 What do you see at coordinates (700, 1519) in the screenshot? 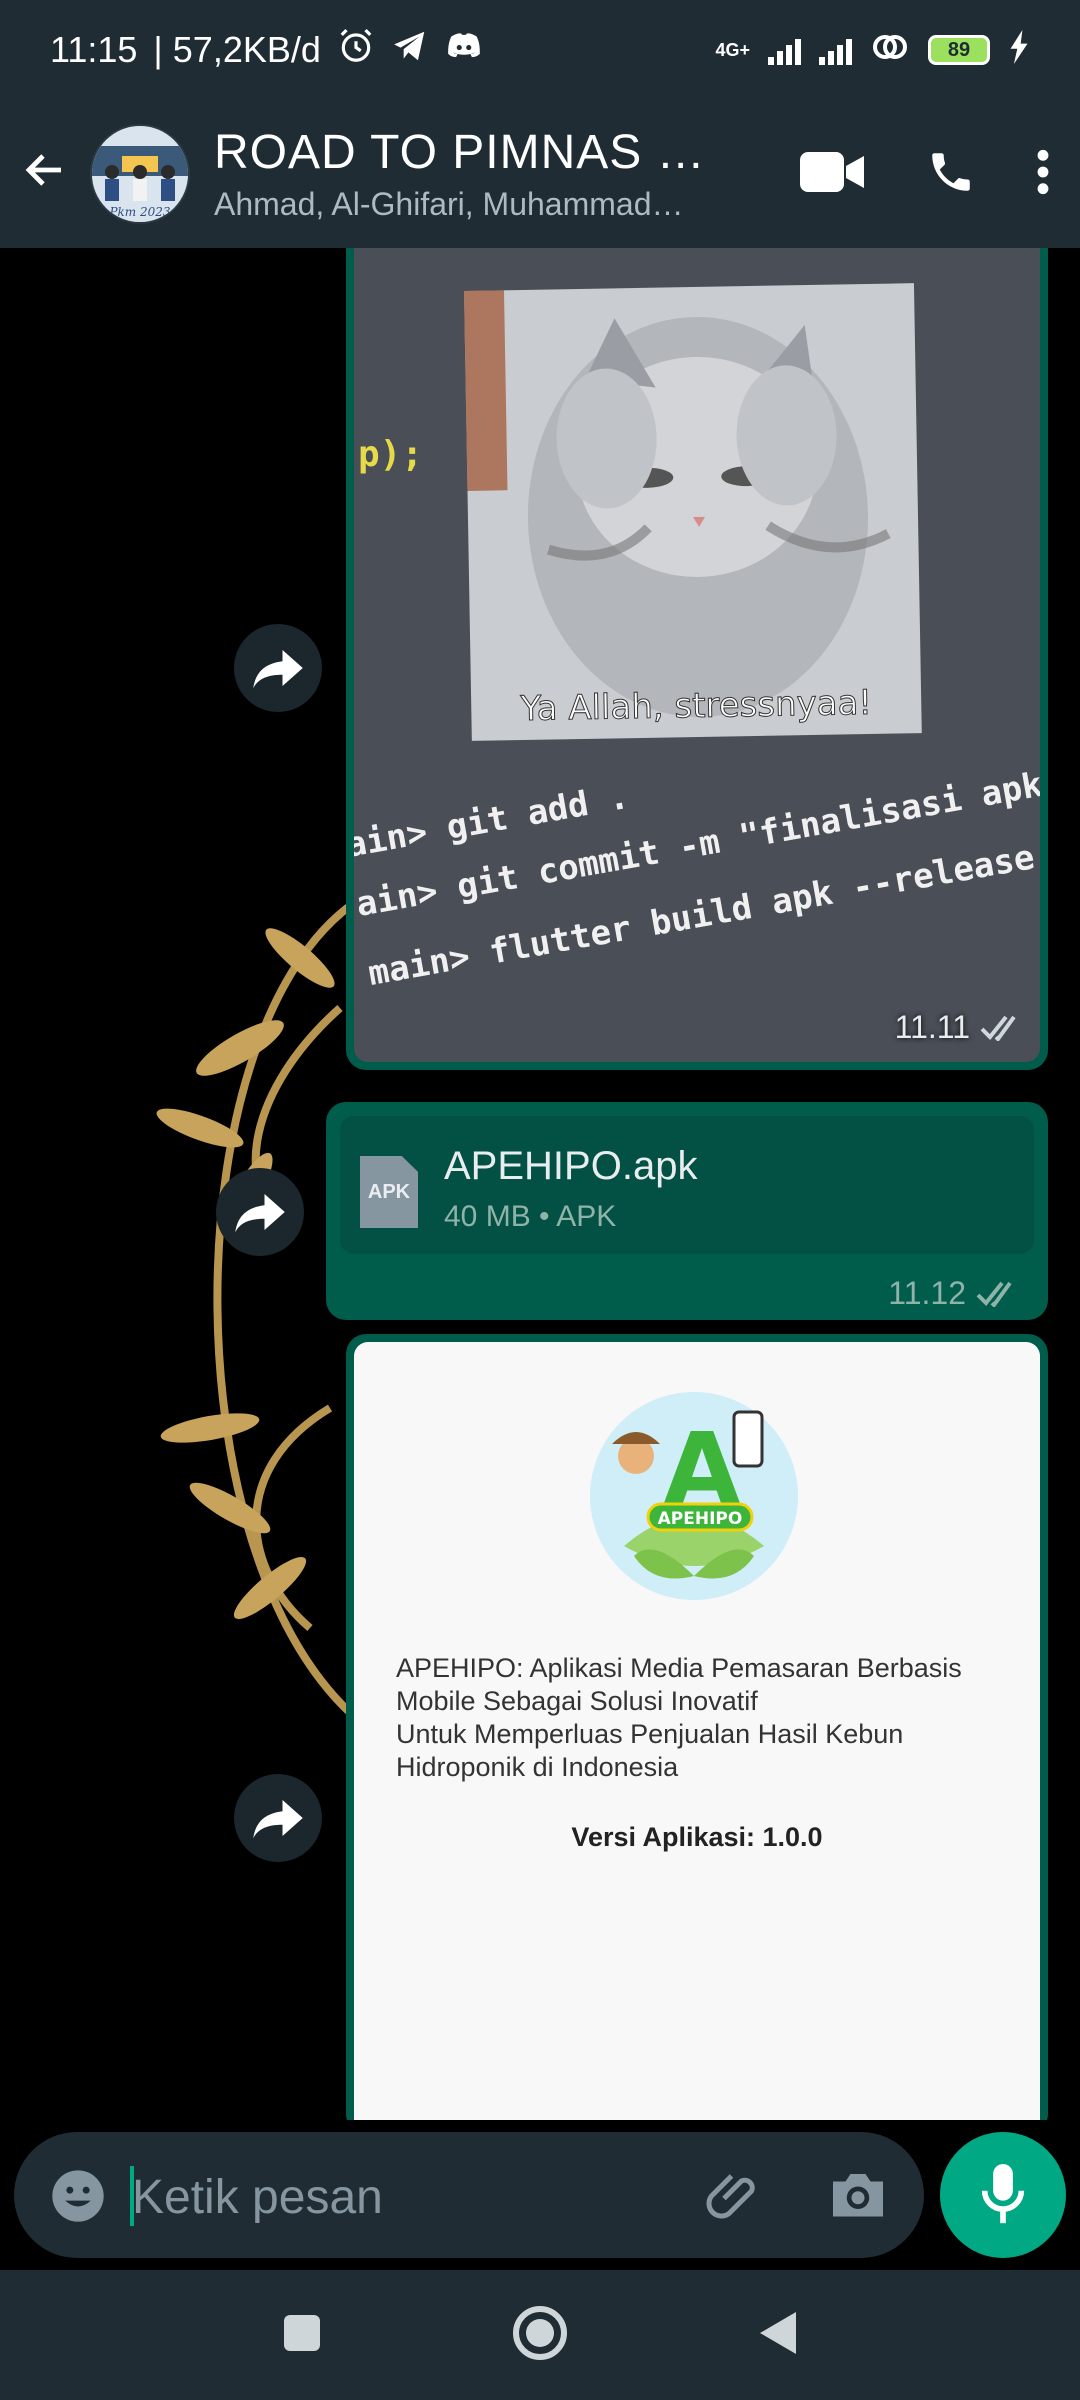
I see `logo-text: APEHIPO` at bounding box center [700, 1519].